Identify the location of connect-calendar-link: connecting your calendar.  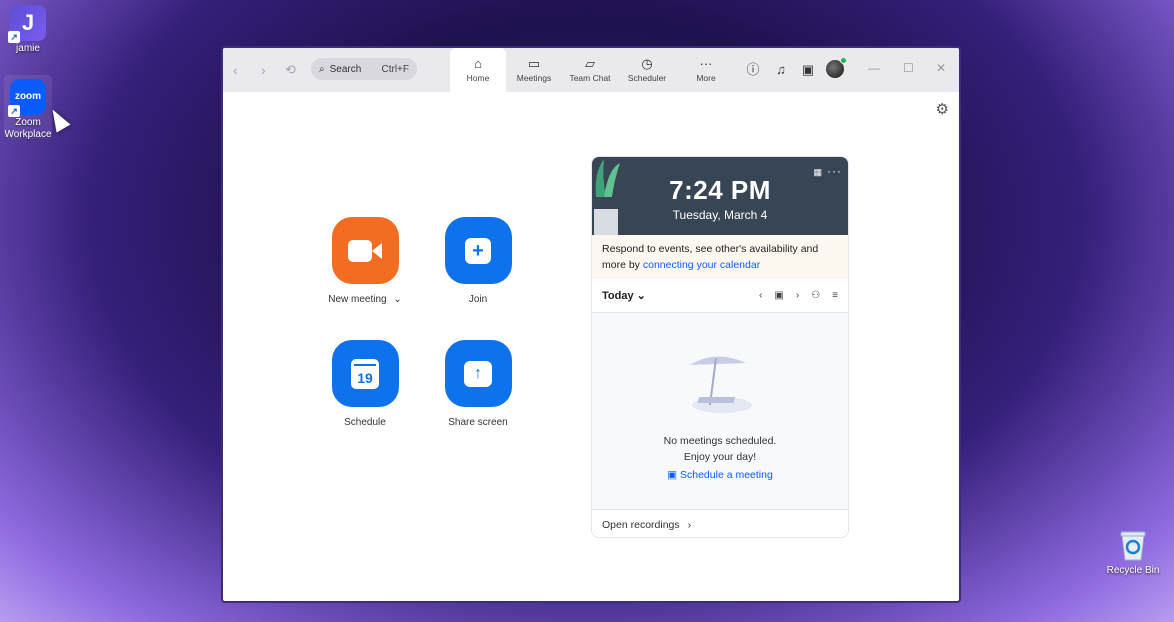
(701, 265).